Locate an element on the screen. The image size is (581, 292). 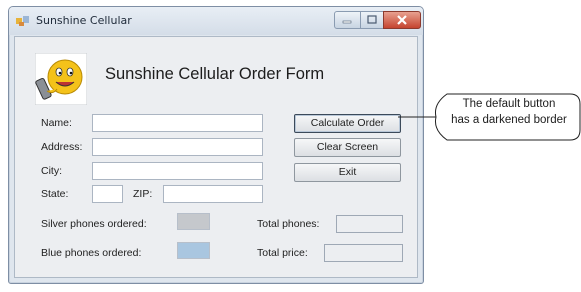
callout-line-1: The default button is located at coordinates (509, 104).